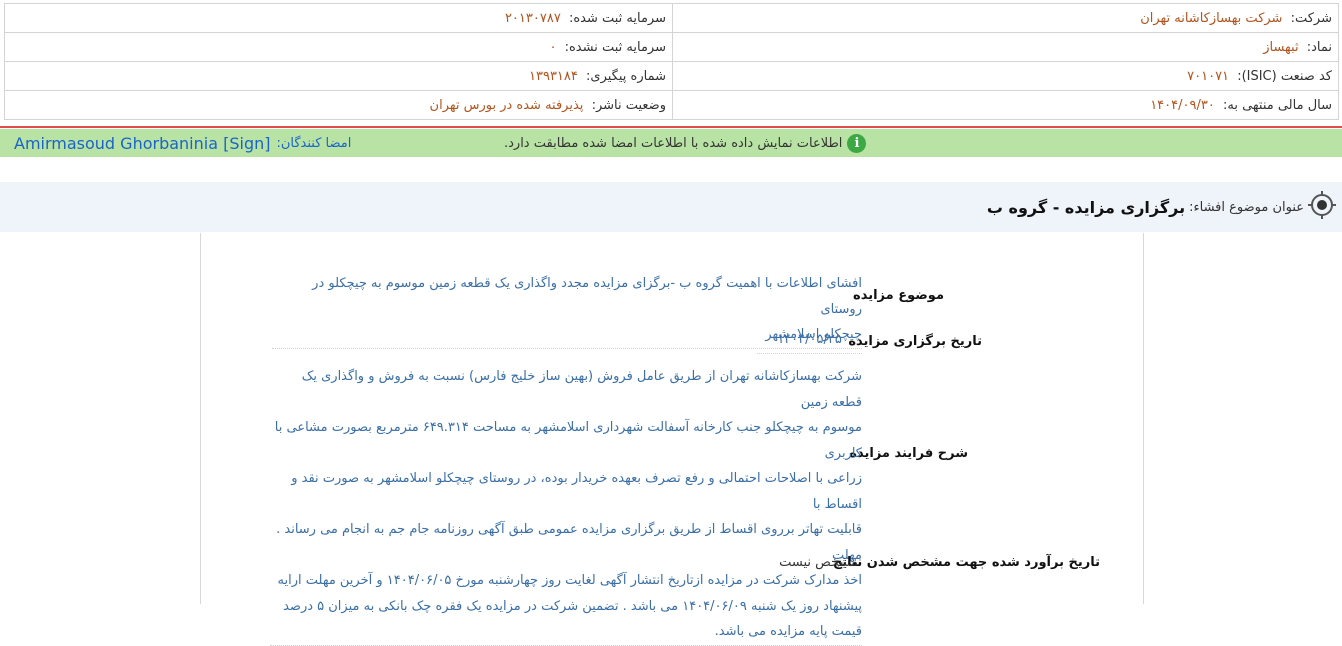  Describe the element at coordinates (532, 18) in the screenshot. I see `registered-capital-value: ۲۰۱۳۰۷۸۷` at that location.